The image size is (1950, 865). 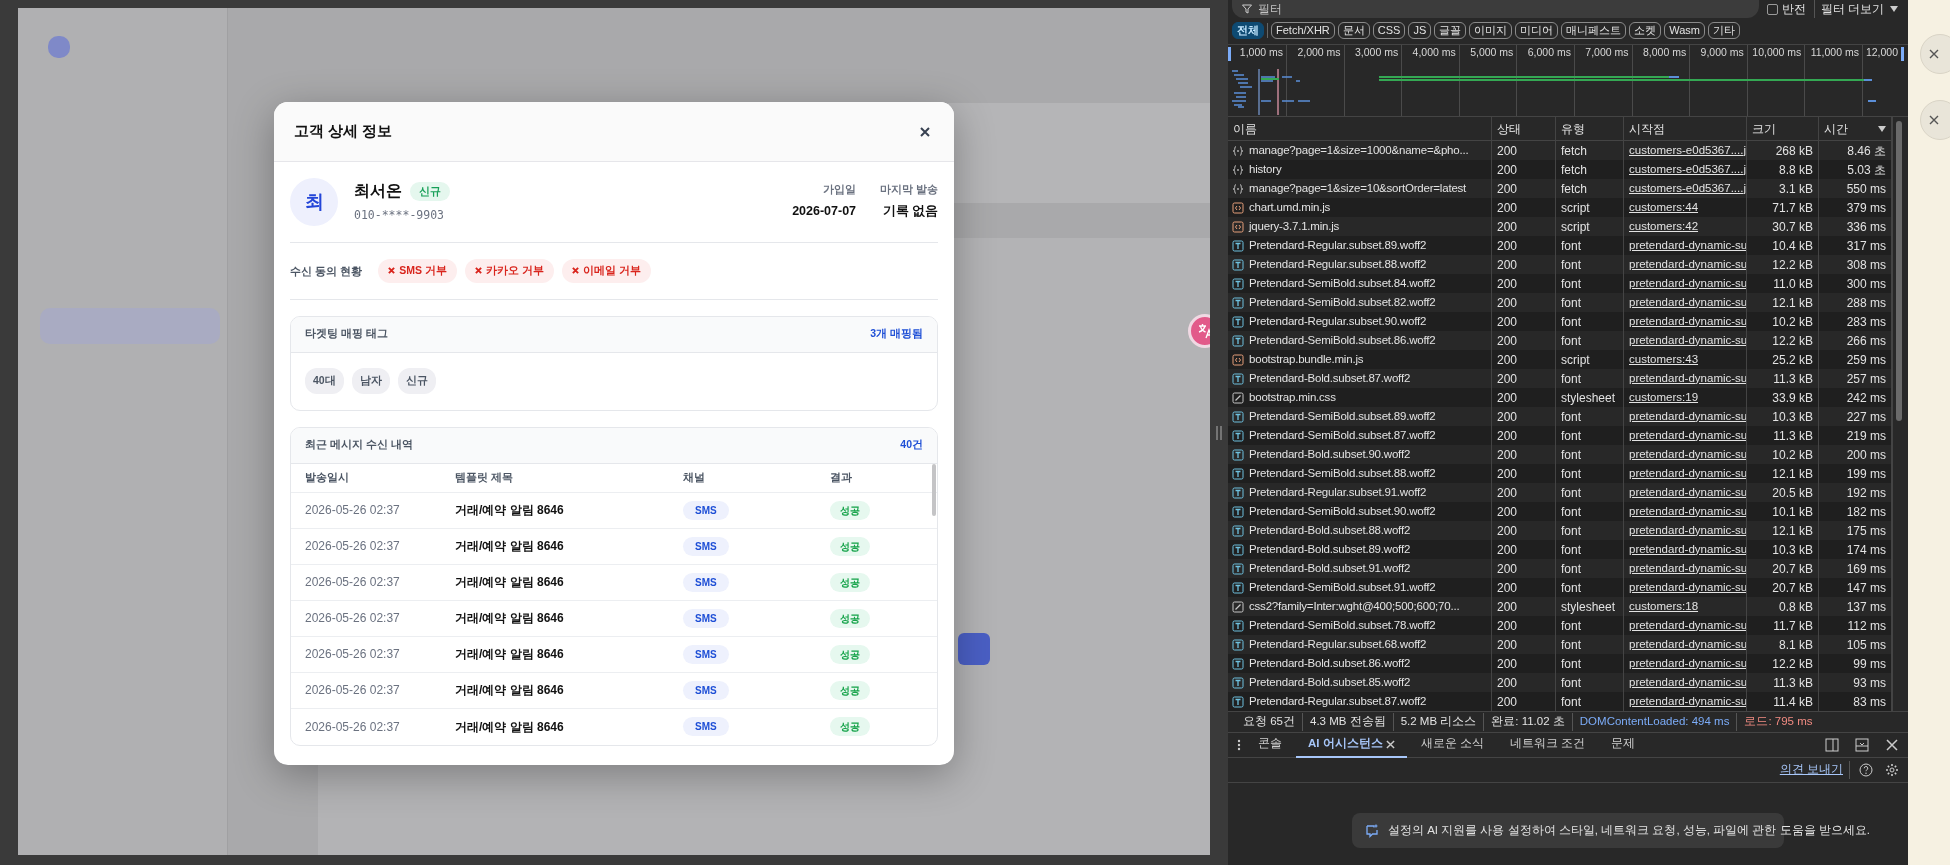 What do you see at coordinates (1294, 226) in the screenshot?
I see `request-name: jquery-3.7.1.min.js` at bounding box center [1294, 226].